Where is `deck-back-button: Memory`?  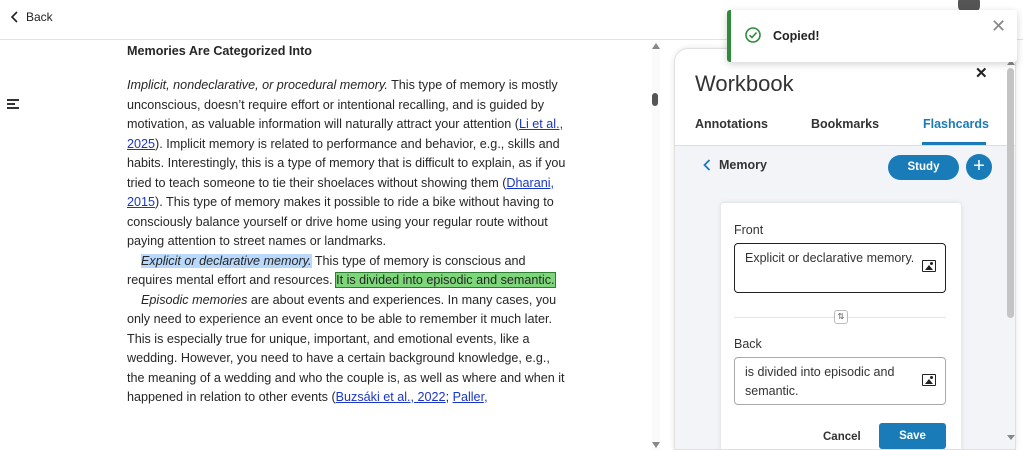 deck-back-button: Memory is located at coordinates (735, 165).